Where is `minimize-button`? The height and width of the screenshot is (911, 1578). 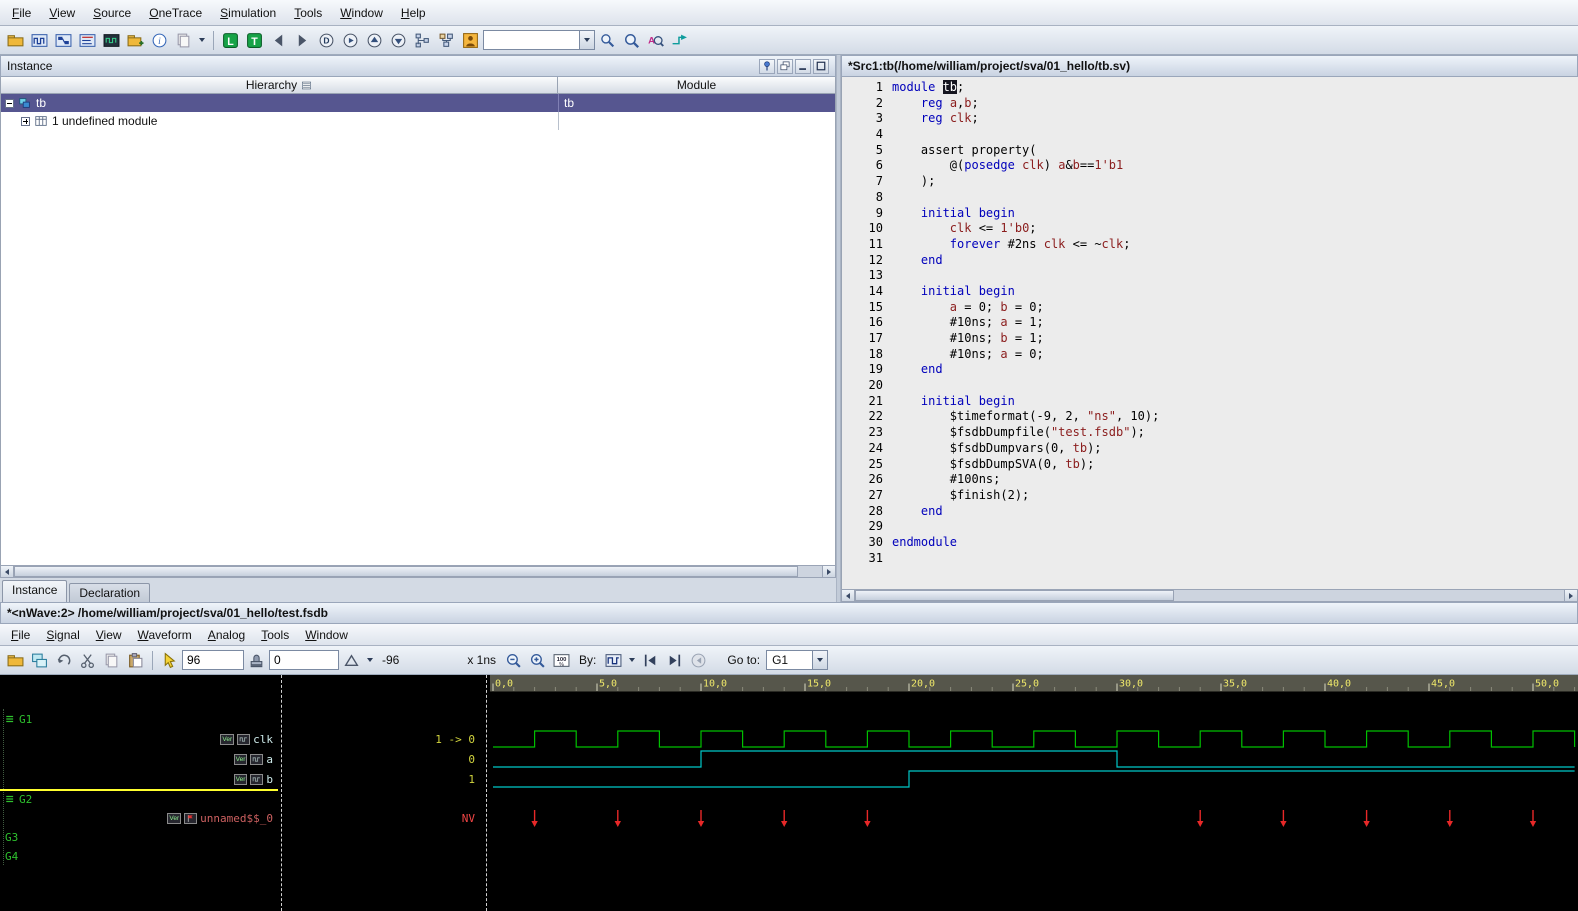 minimize-button is located at coordinates (803, 66).